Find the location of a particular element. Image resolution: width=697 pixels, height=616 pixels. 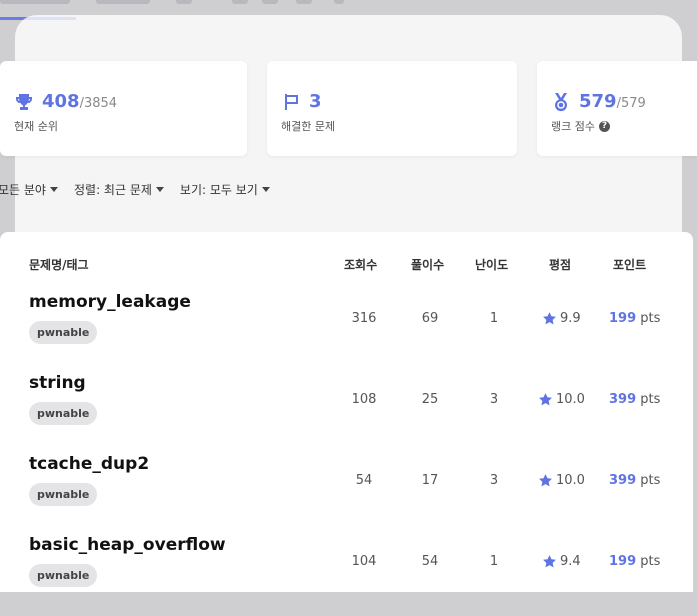

solves-count: 17 is located at coordinates (430, 480).